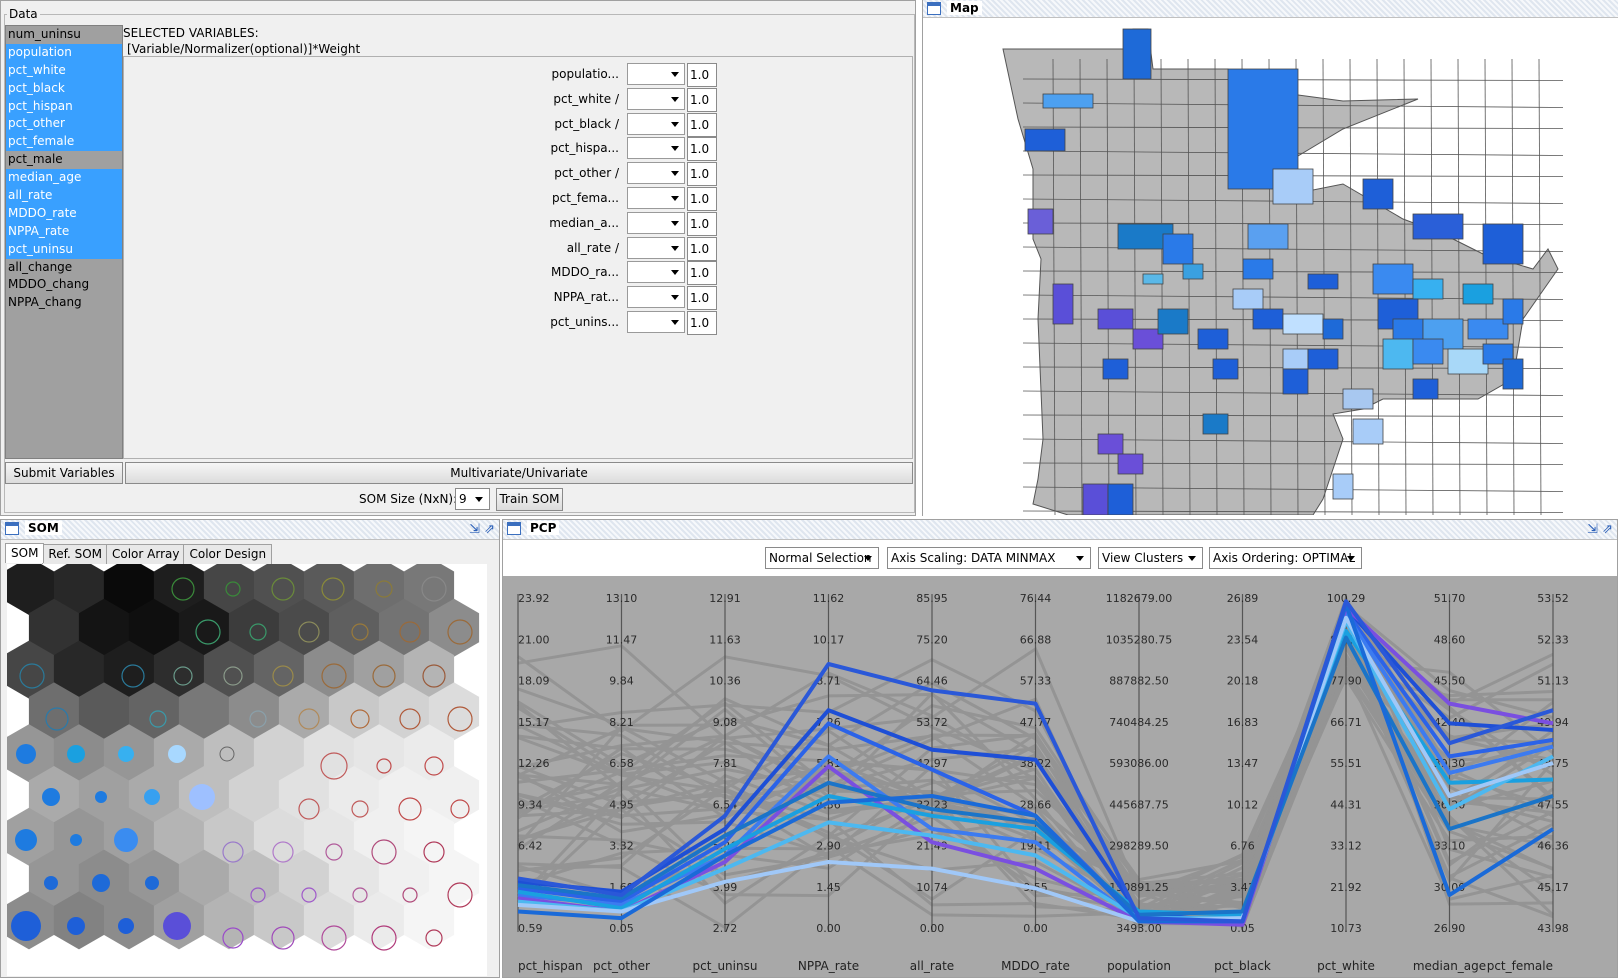 The image size is (1618, 978). Describe the element at coordinates (64, 35) in the screenshot. I see `variable-list-item: num_uninsu` at that location.